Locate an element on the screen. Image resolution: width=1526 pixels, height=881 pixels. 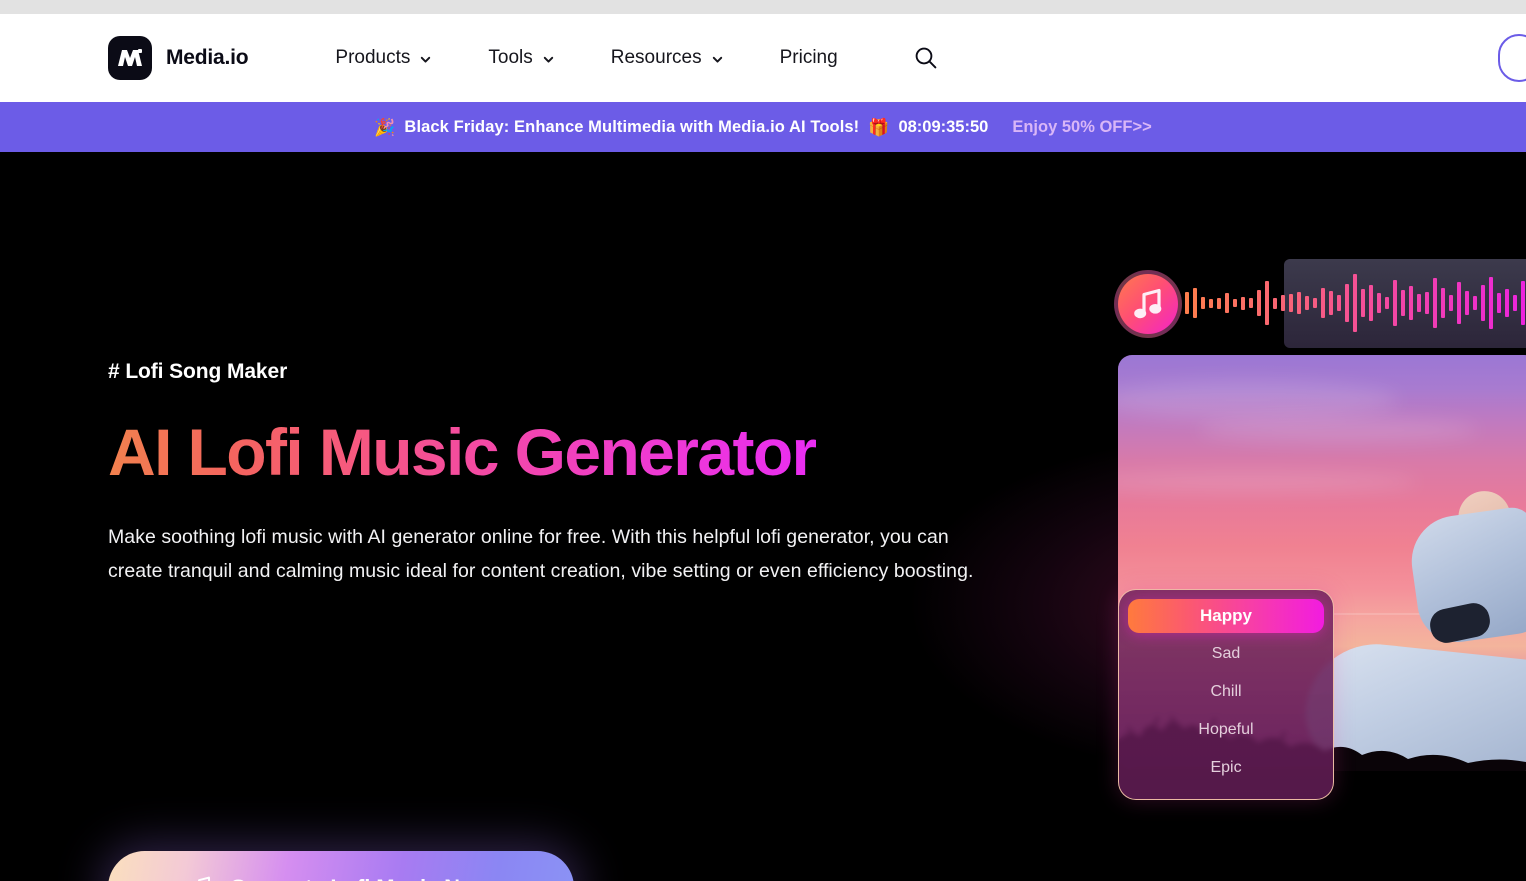
mood-option-chill: Chill is located at coordinates (1226, 692).